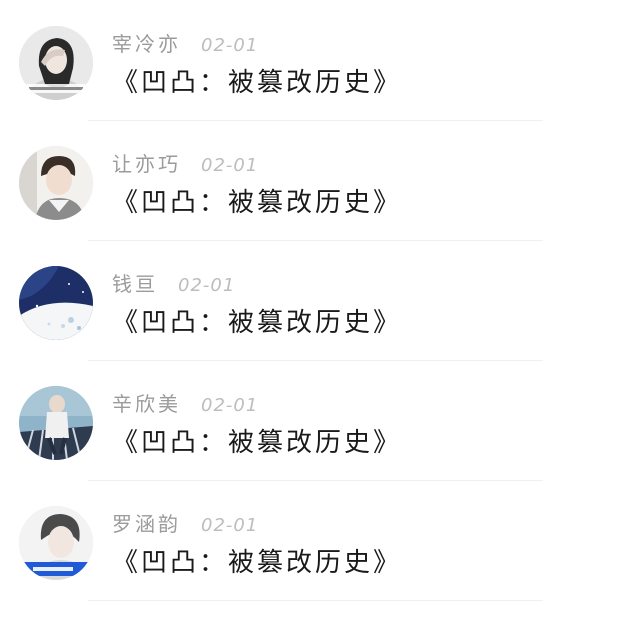 The width and height of the screenshot is (640, 619). Describe the element at coordinates (146, 404) in the screenshot. I see `author-name: 辛欣美` at that location.